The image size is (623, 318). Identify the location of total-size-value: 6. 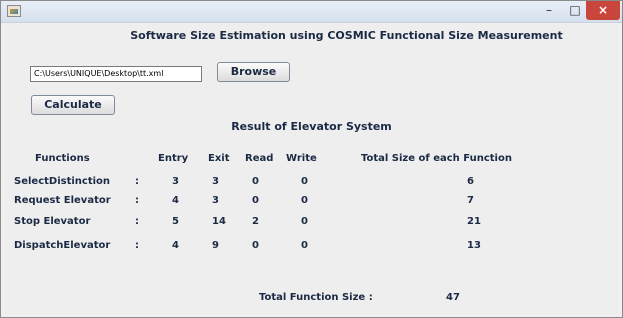
(470, 181).